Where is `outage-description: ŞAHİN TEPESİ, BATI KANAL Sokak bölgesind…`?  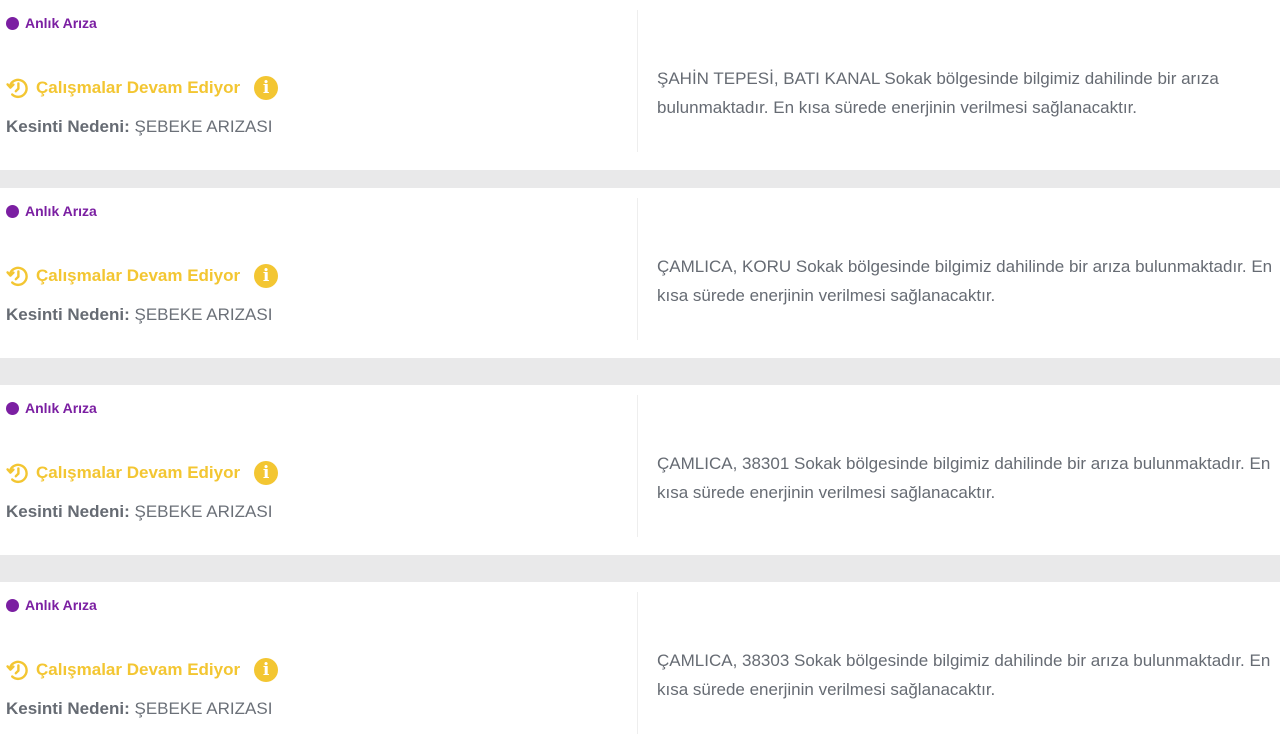
outage-description: ŞAHİN TEPESİ, BATI KANAL Sokak bölgesind… is located at coordinates (938, 93).